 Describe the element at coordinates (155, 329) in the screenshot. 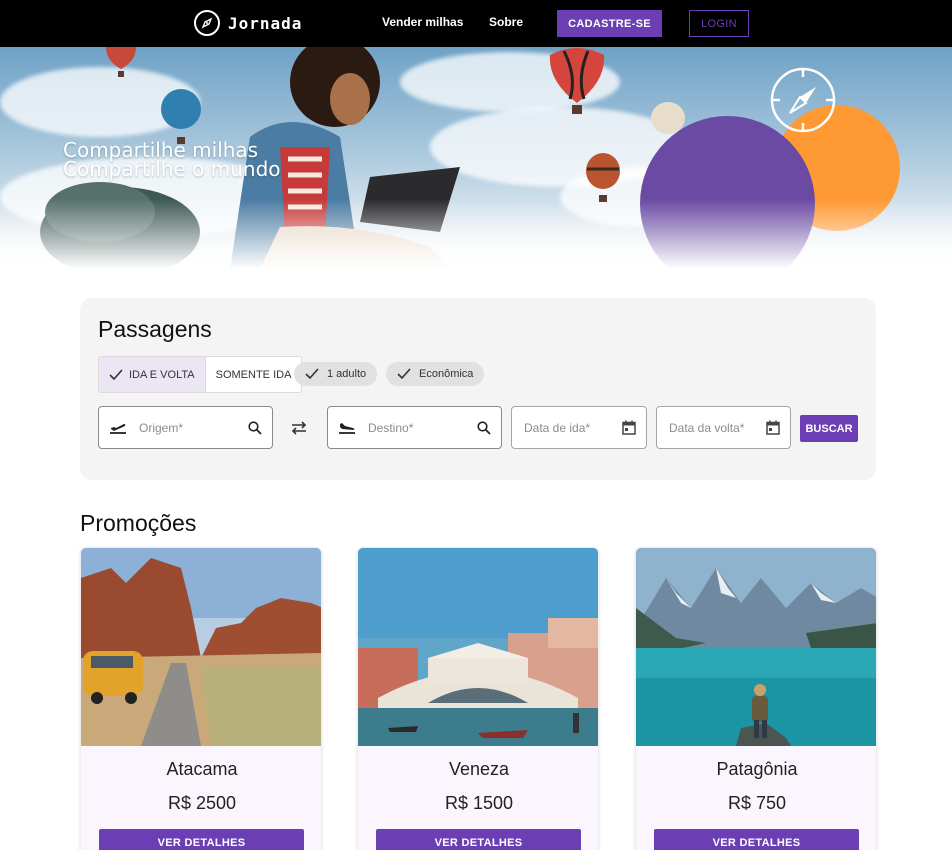

I see `search-title: Passagens` at that location.